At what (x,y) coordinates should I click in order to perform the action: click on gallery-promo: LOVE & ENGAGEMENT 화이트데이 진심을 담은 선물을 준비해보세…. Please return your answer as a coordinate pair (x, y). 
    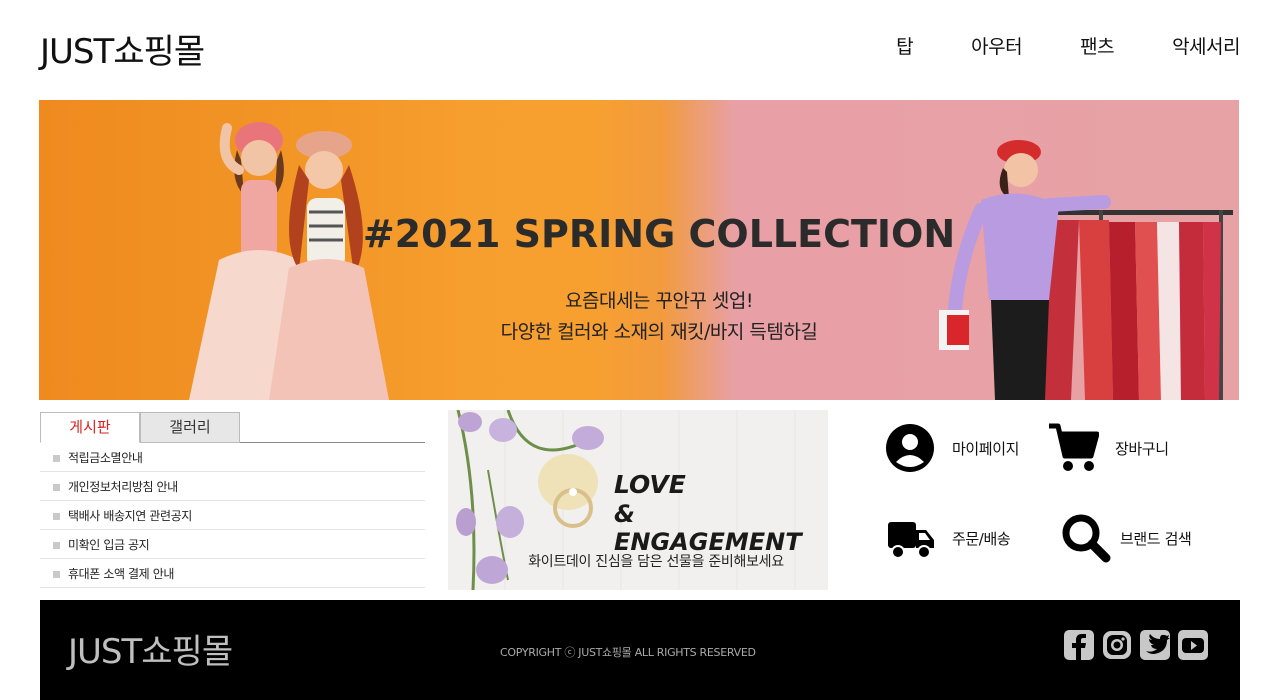
    Looking at the image, I should click on (638, 500).